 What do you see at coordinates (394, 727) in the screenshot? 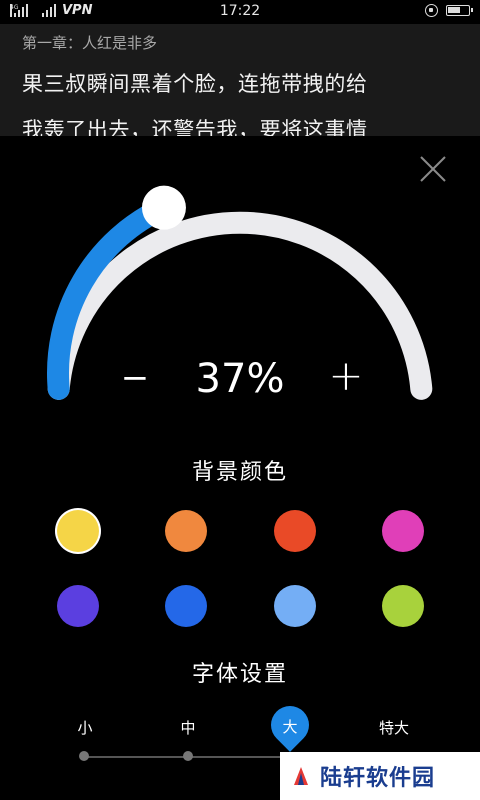
I see `font-size-option-extra-large: 特大` at bounding box center [394, 727].